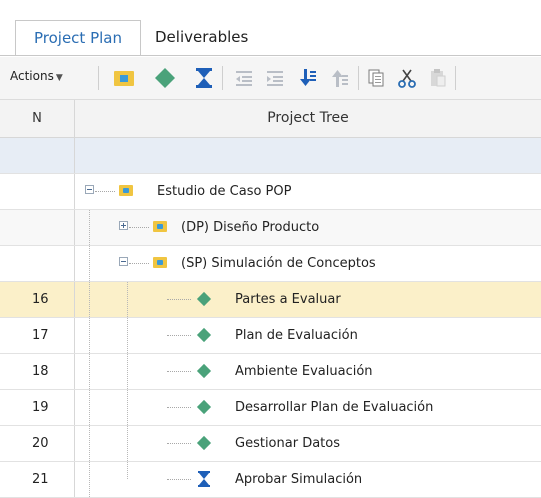  Describe the element at coordinates (37, 335) in the screenshot. I see `row-number: 17` at that location.